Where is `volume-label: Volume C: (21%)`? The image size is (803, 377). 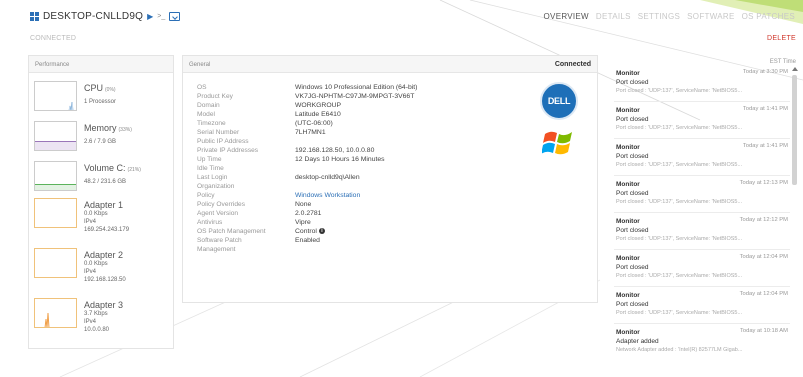
volume-label: Volume C: (21%) is located at coordinates (112, 168).